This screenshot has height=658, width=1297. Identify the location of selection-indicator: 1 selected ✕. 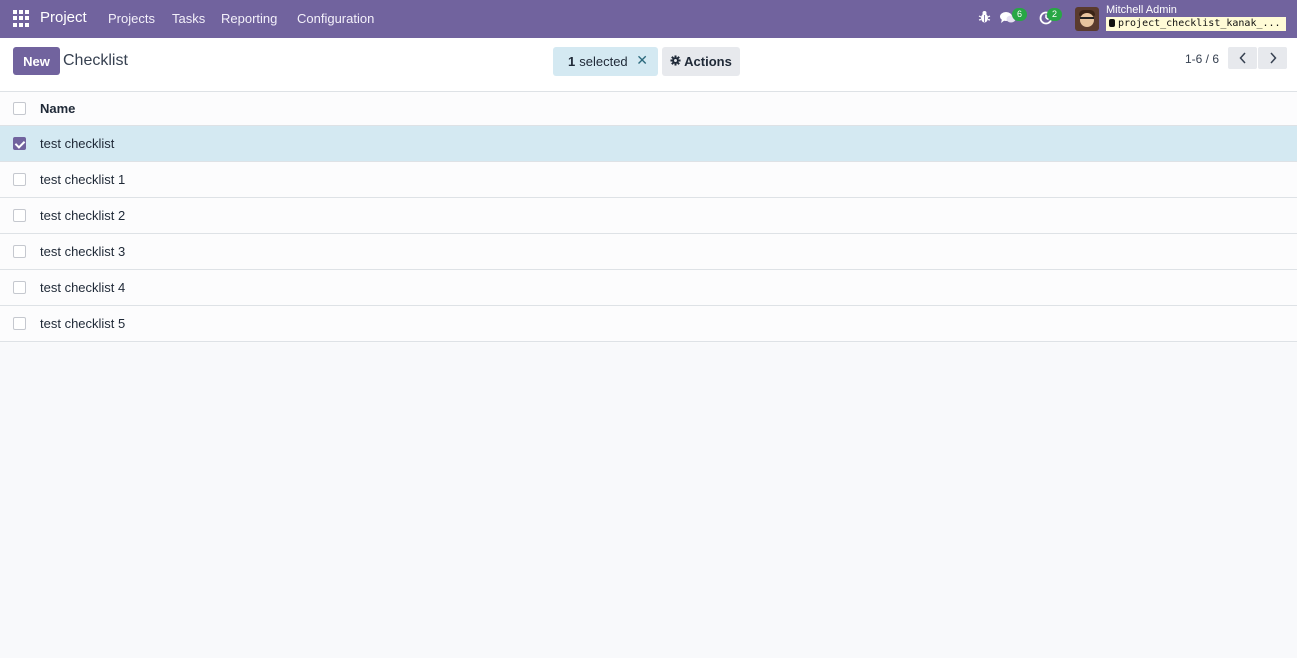
(605, 61).